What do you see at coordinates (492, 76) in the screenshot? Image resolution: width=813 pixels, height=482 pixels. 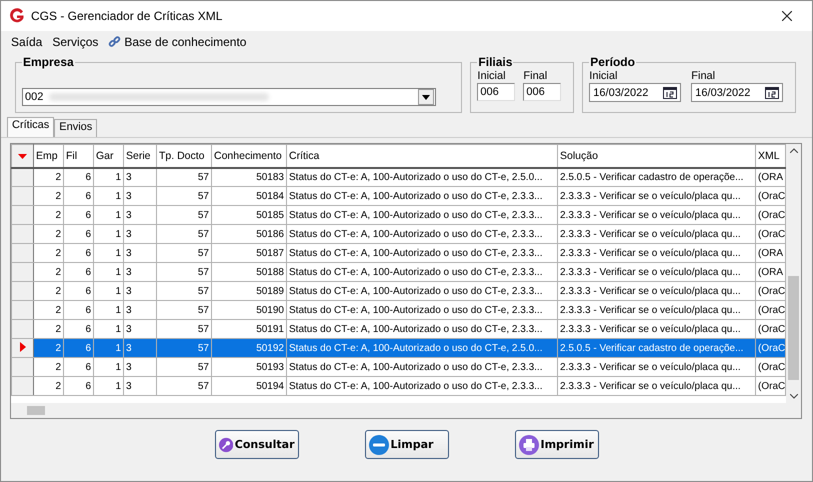 I see `field-label: Inicial` at bounding box center [492, 76].